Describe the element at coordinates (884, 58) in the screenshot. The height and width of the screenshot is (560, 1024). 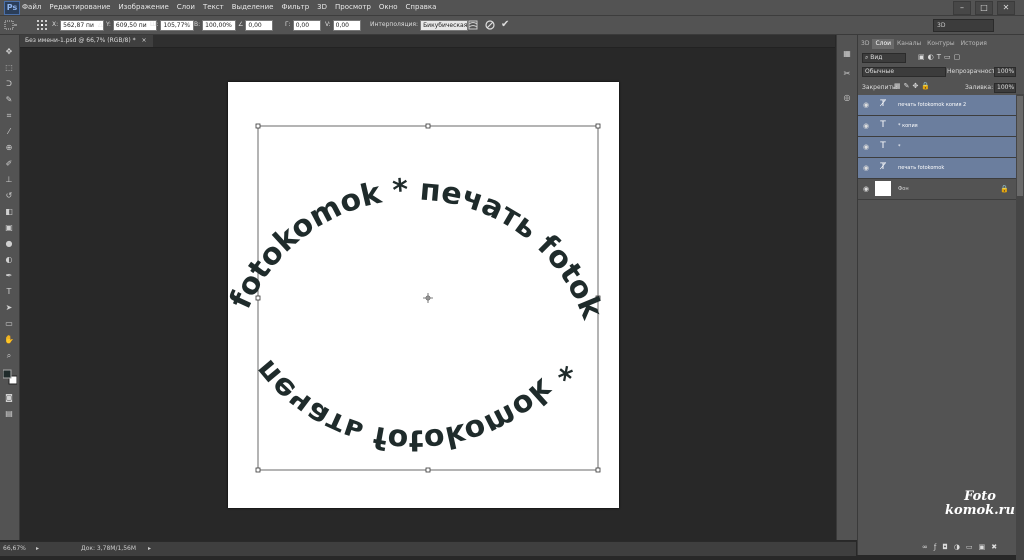
I see `layer-filter-select: ⌕ Вид` at that location.